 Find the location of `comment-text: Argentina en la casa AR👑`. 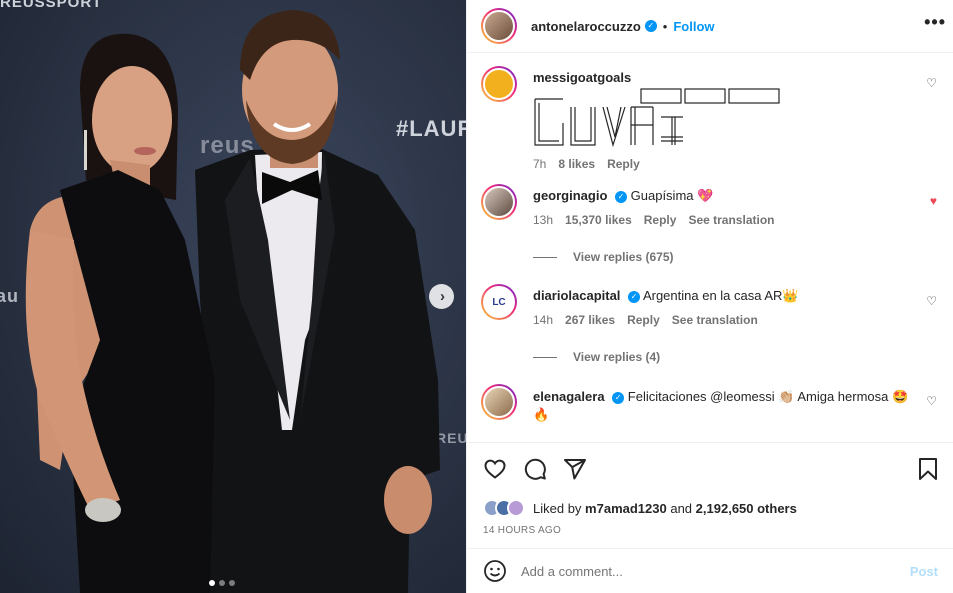

comment-text: Argentina en la casa AR👑 is located at coordinates (720, 295).